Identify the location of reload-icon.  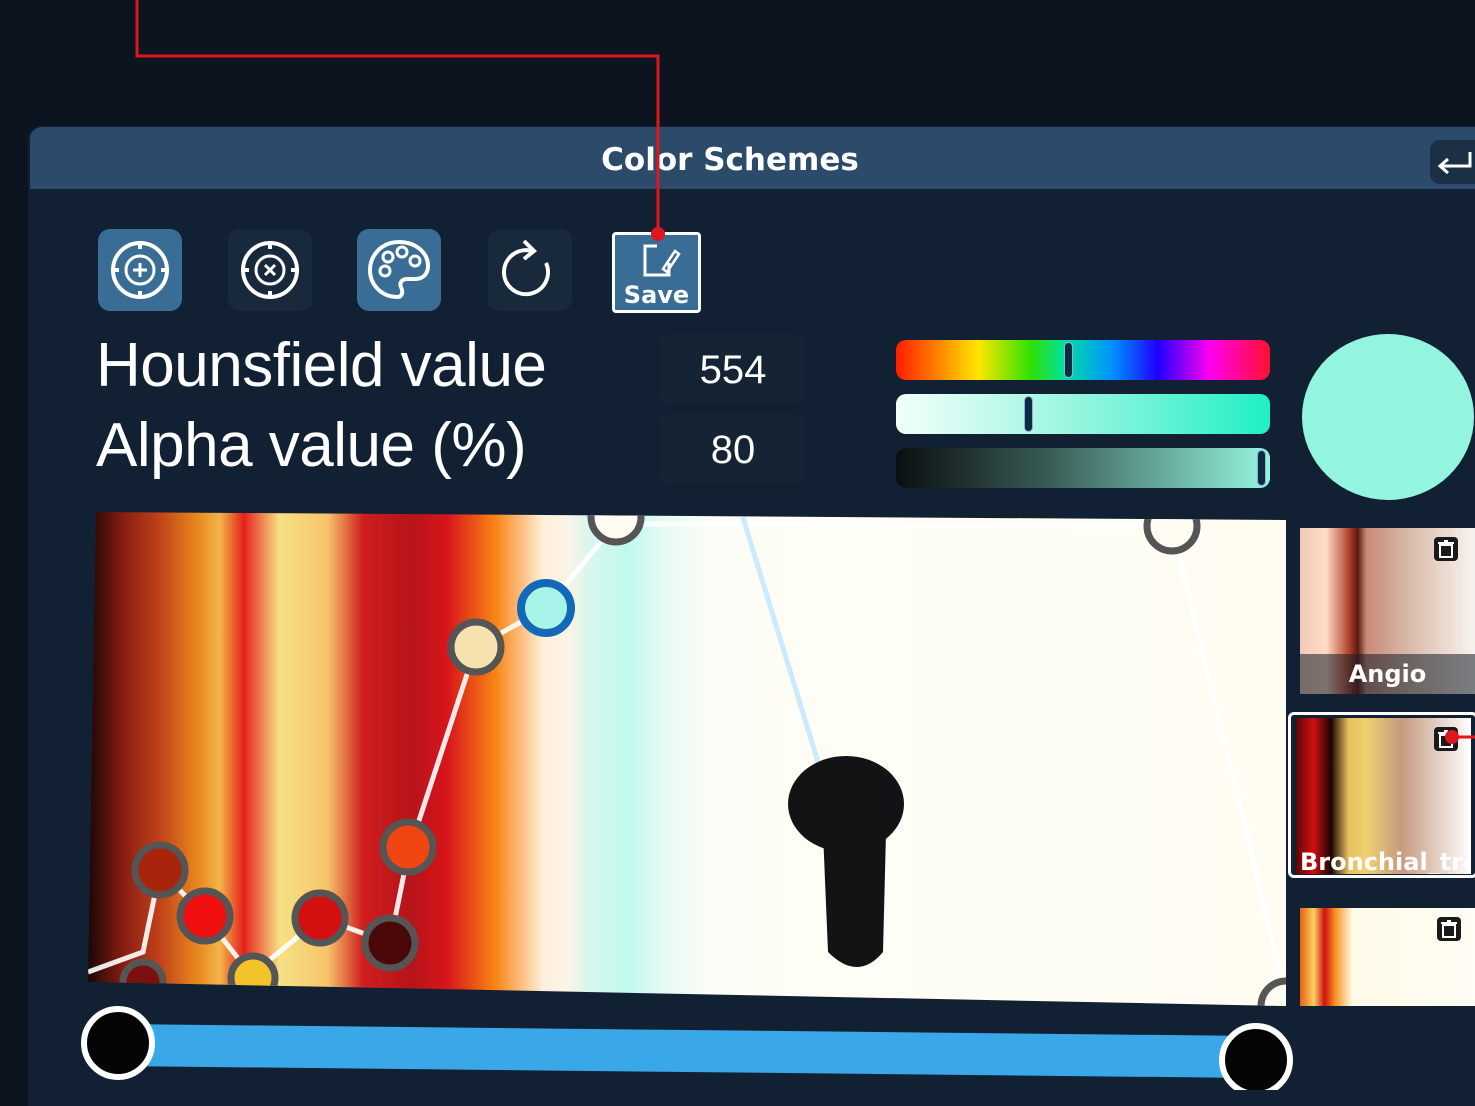
(526, 268).